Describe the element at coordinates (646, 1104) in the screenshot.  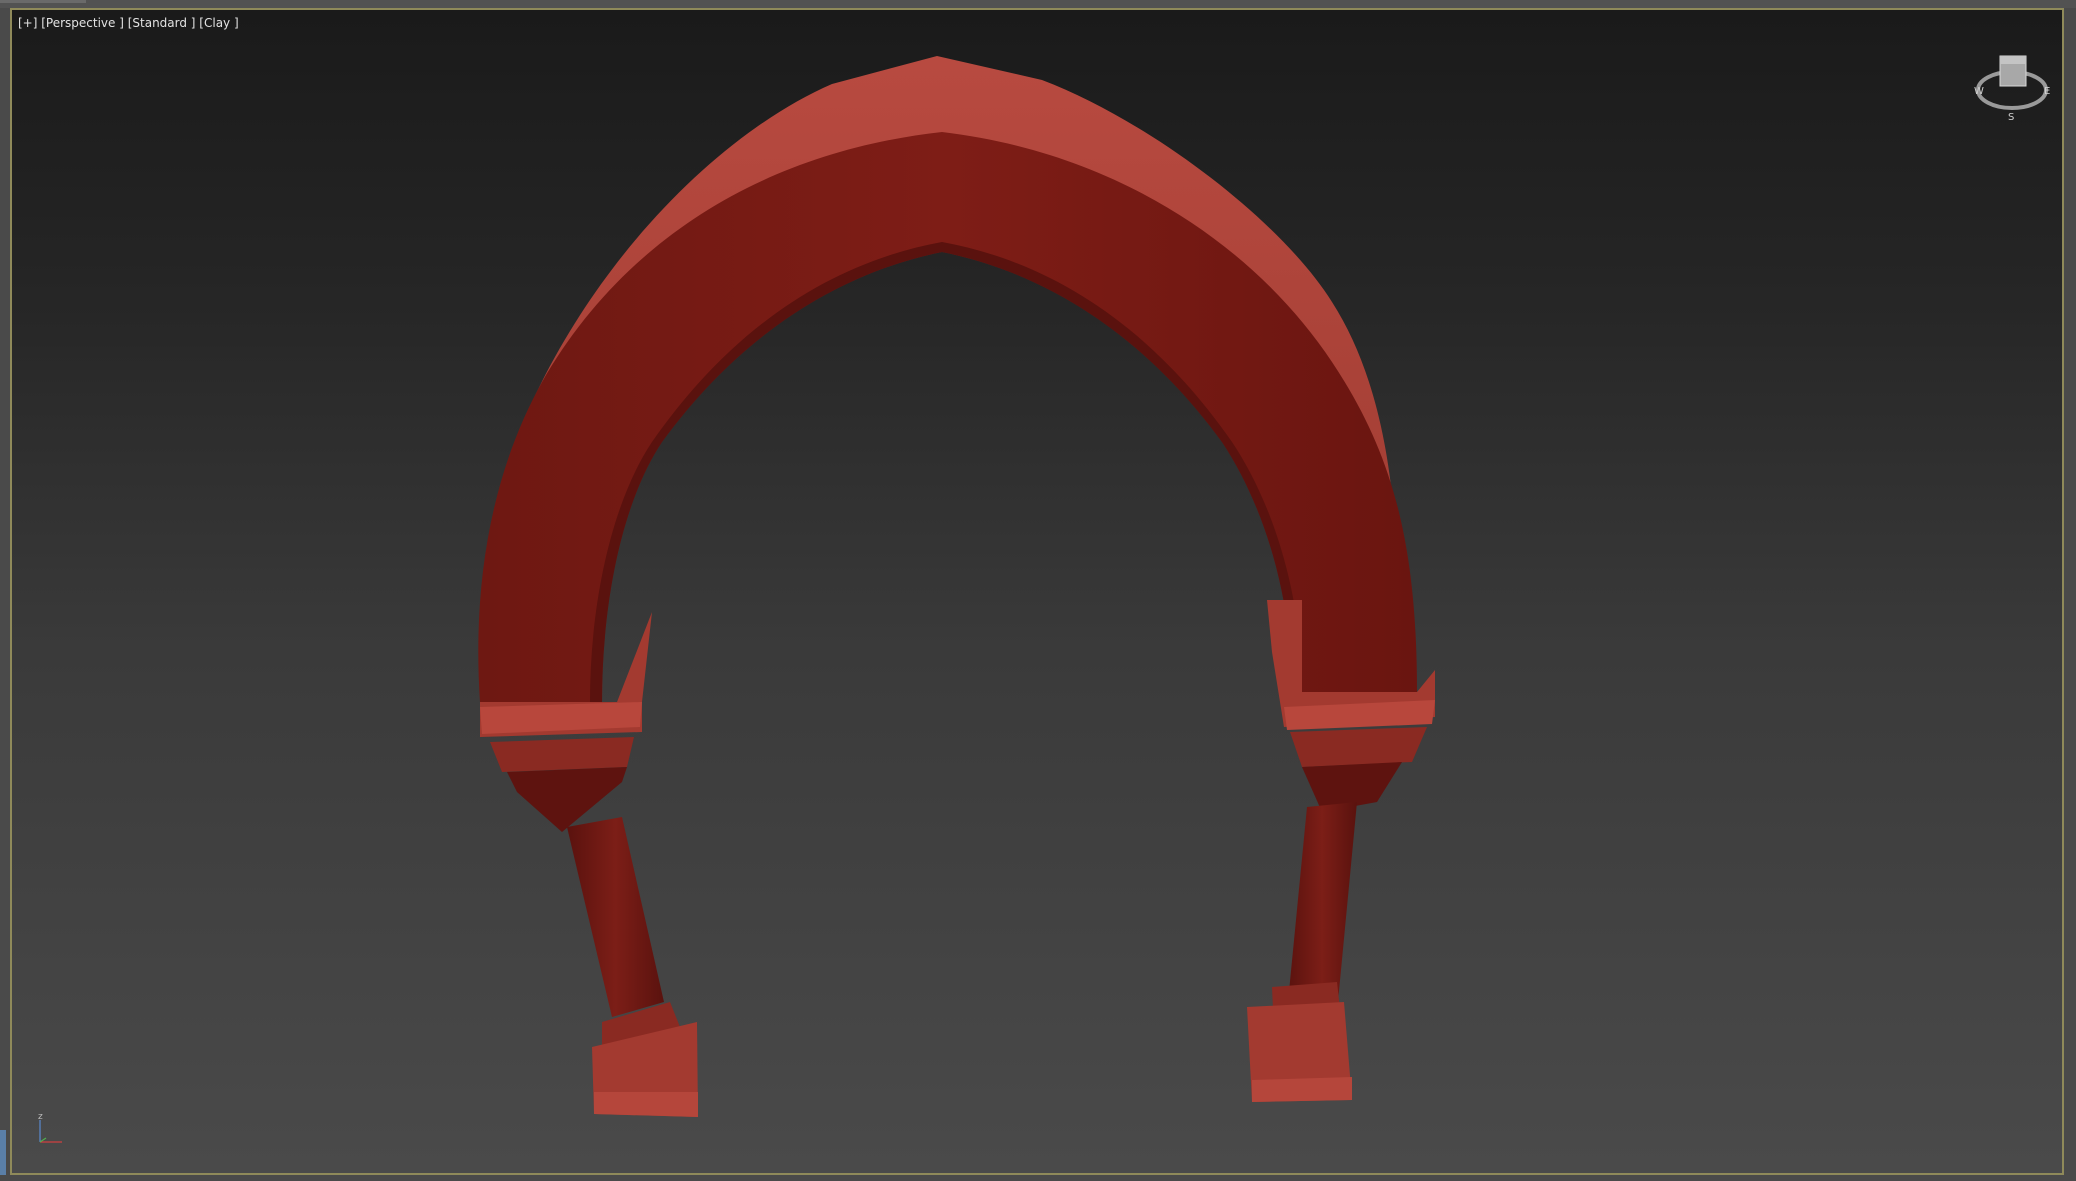
I see `left-base-plinth` at that location.